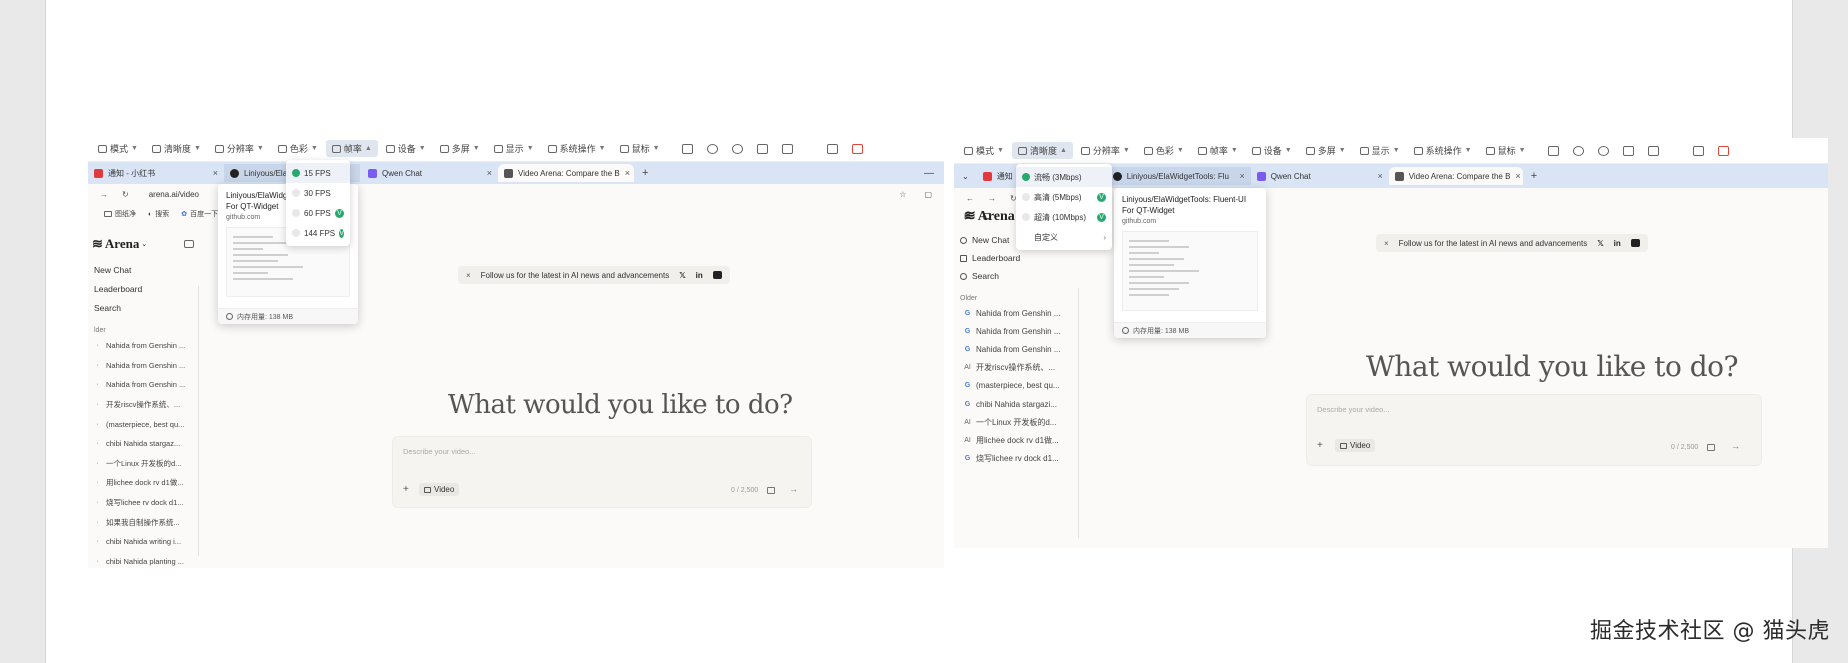 This screenshot has width=1848, height=663. I want to click on menu-option-1: 30 FPS, so click(318, 193).